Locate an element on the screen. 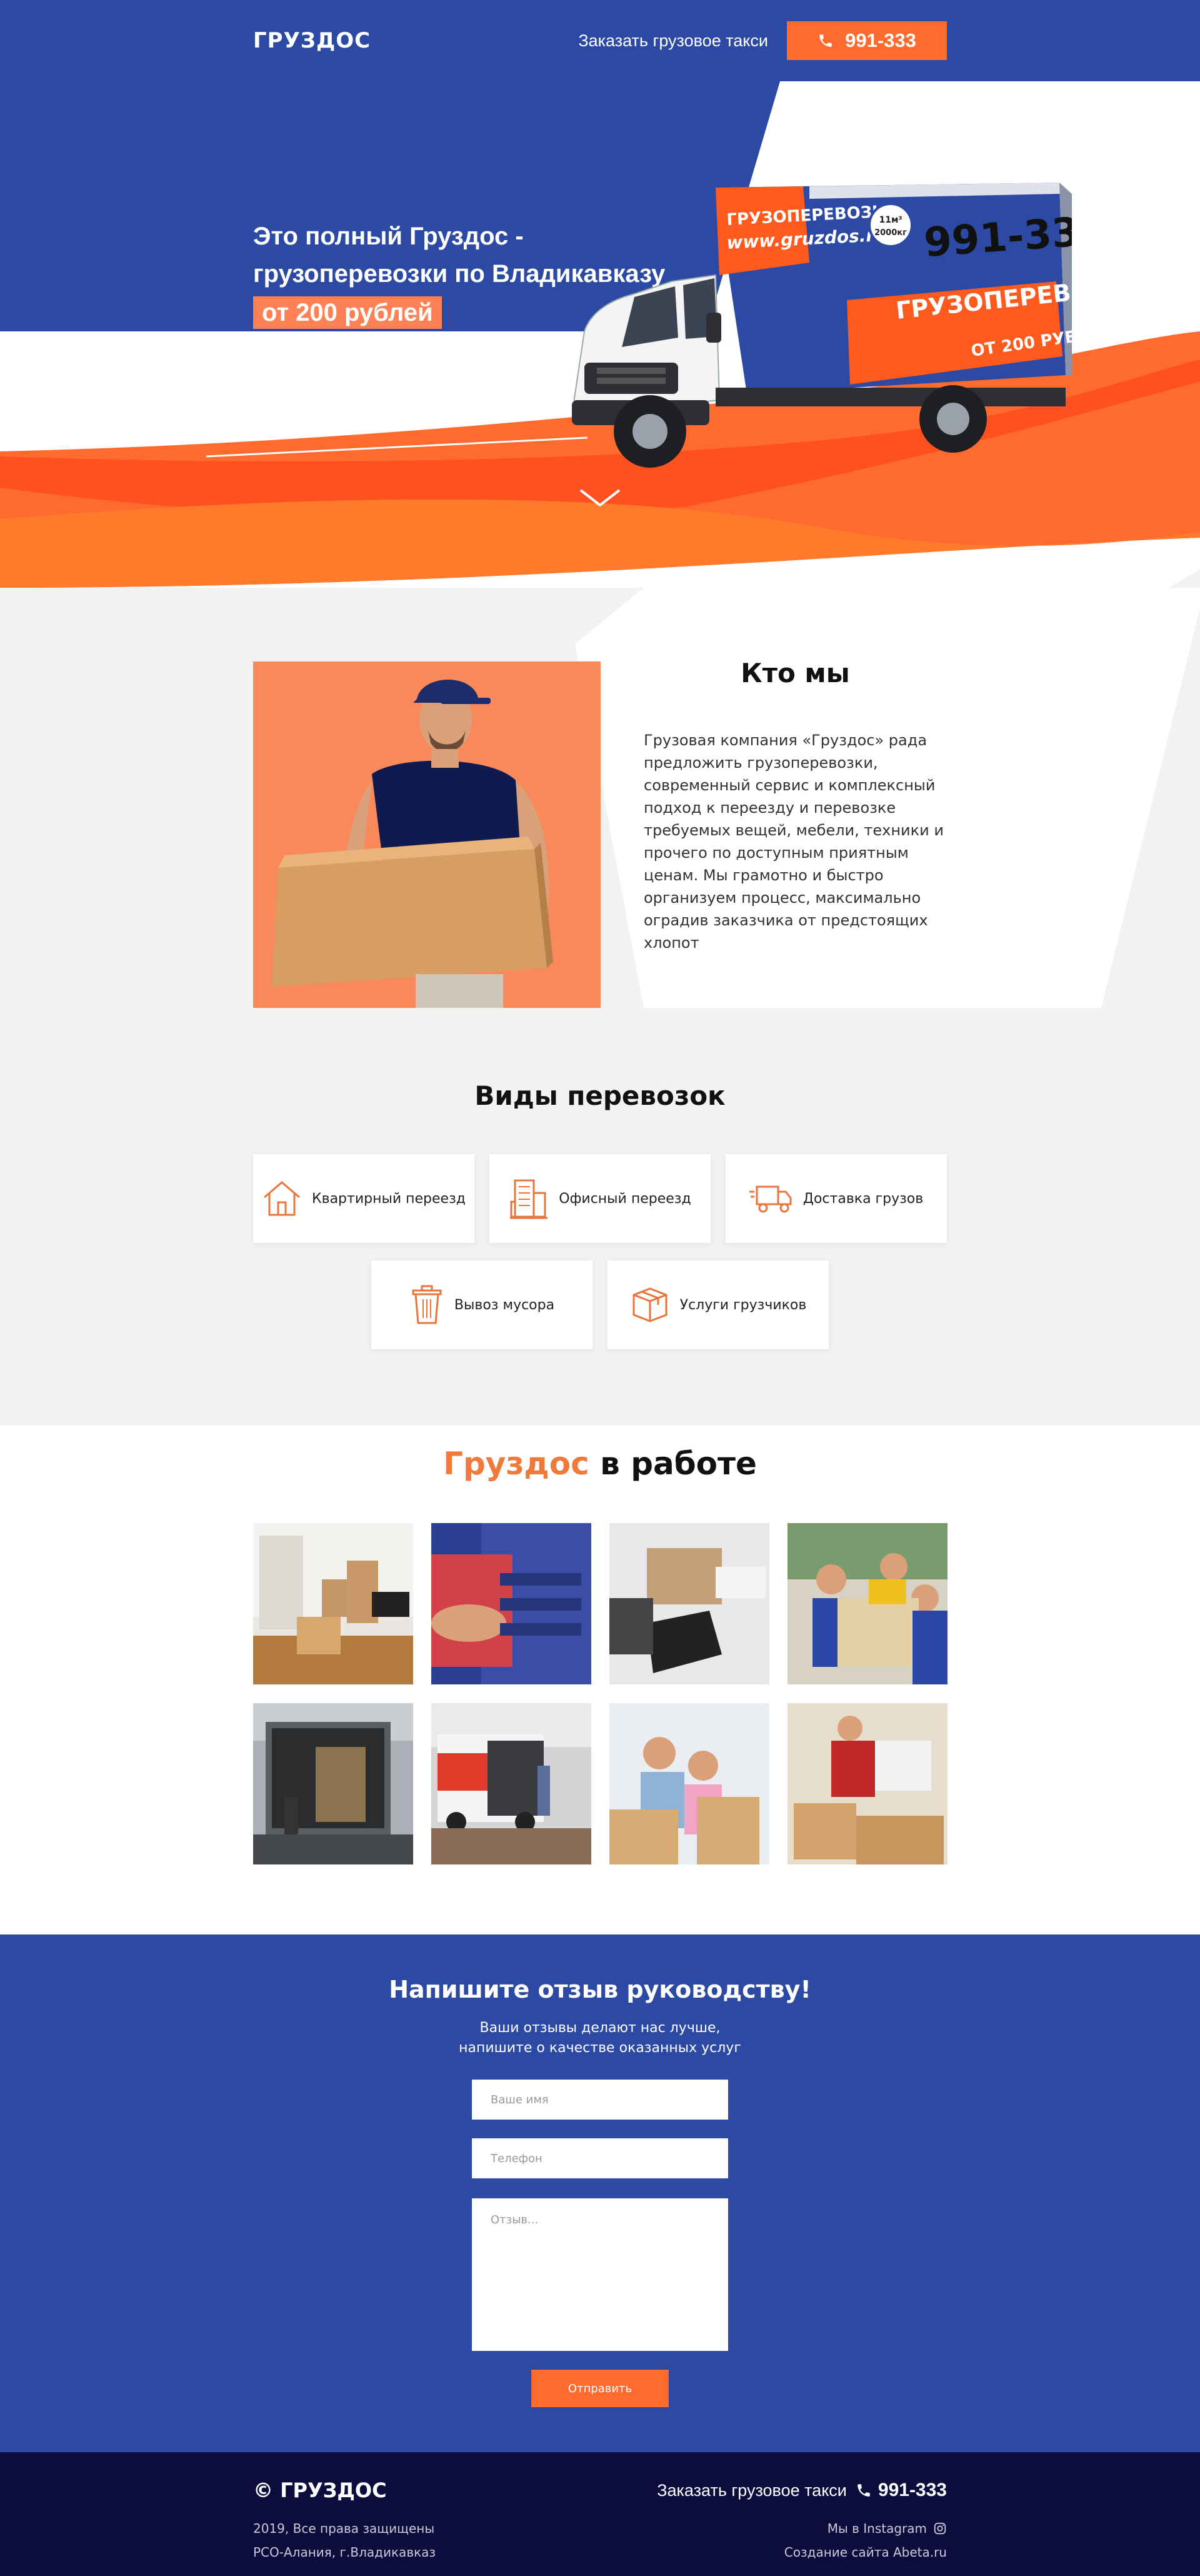 This screenshot has height=2576, width=1200. gallery-photo-packing-room is located at coordinates (868, 1783).